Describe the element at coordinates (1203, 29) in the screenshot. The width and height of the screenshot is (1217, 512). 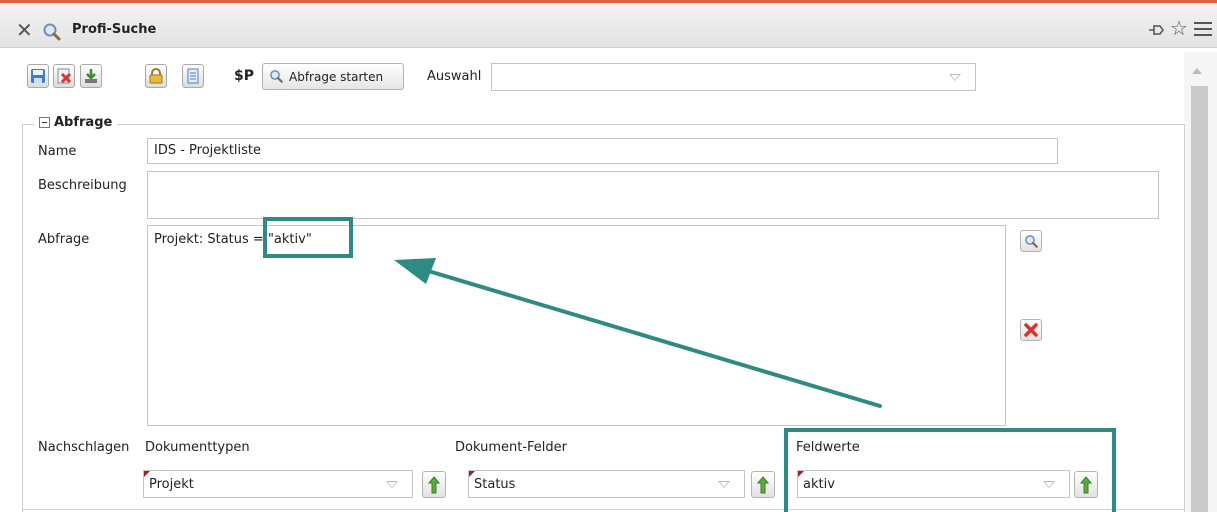
I see `menu-icon` at that location.